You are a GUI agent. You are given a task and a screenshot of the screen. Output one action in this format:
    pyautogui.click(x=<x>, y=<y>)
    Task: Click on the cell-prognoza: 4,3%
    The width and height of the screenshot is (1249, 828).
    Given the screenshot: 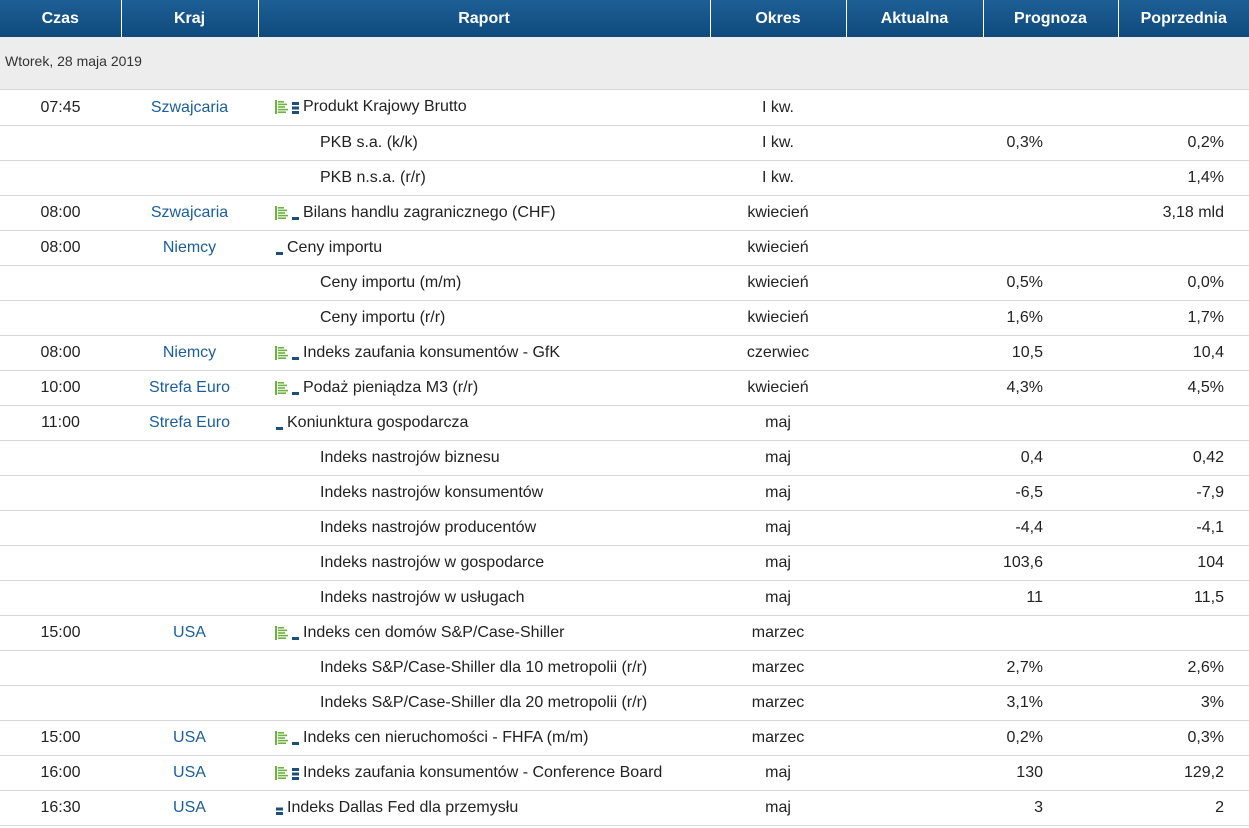 What is the action you would take?
    pyautogui.click(x=1050, y=388)
    